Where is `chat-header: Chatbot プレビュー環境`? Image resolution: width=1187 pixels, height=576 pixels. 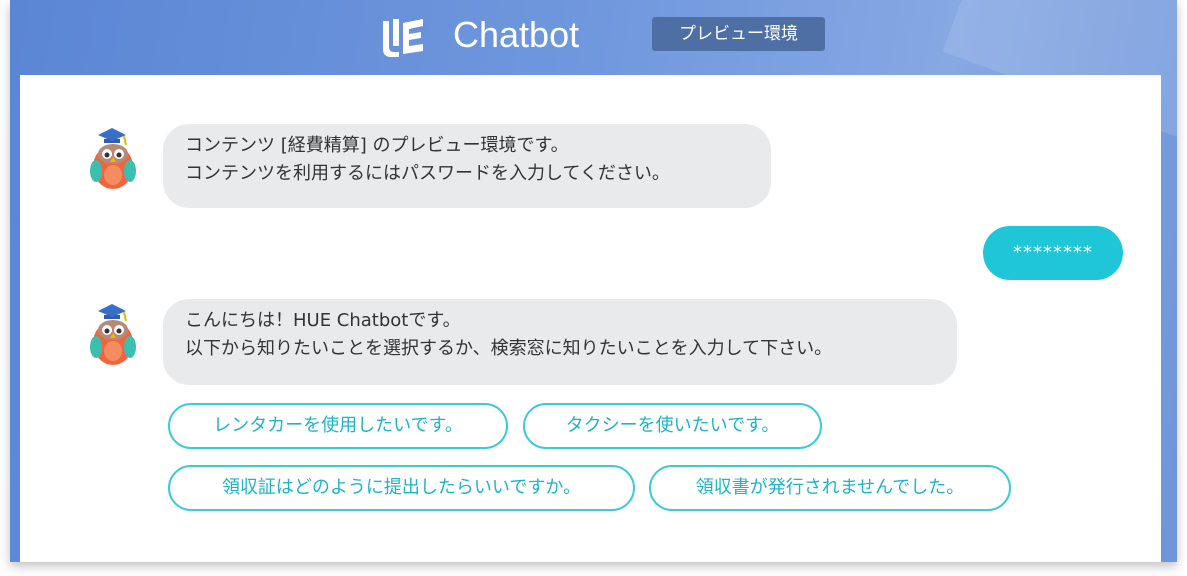
chat-header: Chatbot プレビュー環境 is located at coordinates (593, 37).